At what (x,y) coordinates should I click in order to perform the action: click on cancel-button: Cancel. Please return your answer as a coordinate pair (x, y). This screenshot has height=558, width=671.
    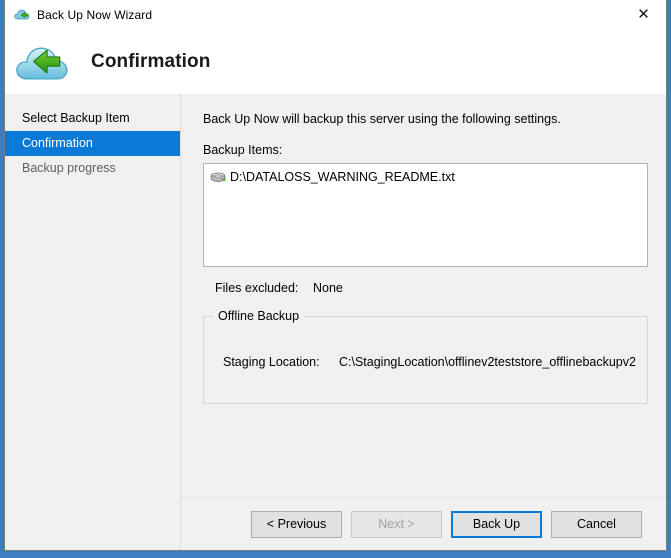
    Looking at the image, I should click on (596, 524).